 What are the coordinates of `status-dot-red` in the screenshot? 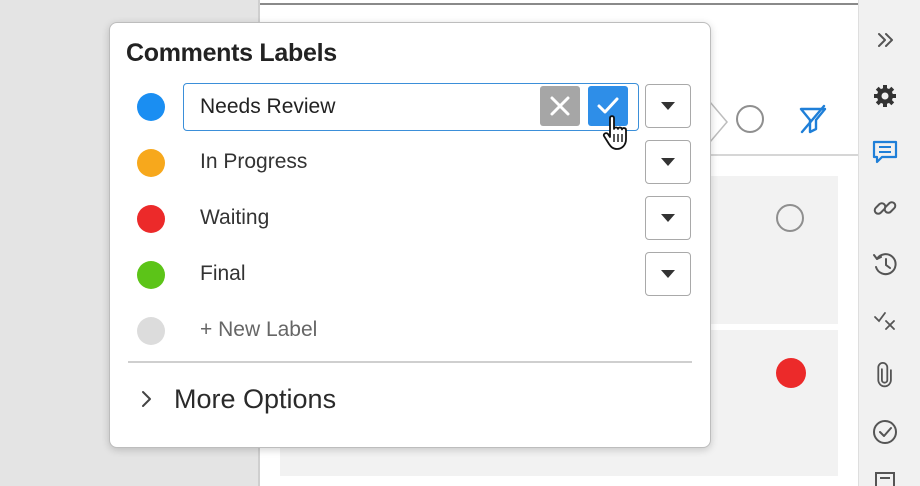 It's located at (791, 373).